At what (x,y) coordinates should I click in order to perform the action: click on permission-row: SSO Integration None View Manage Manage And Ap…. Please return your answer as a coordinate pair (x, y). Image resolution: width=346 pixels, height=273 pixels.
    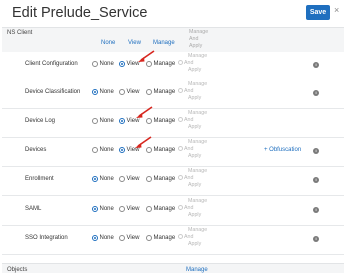
    Looking at the image, I should click on (173, 240).